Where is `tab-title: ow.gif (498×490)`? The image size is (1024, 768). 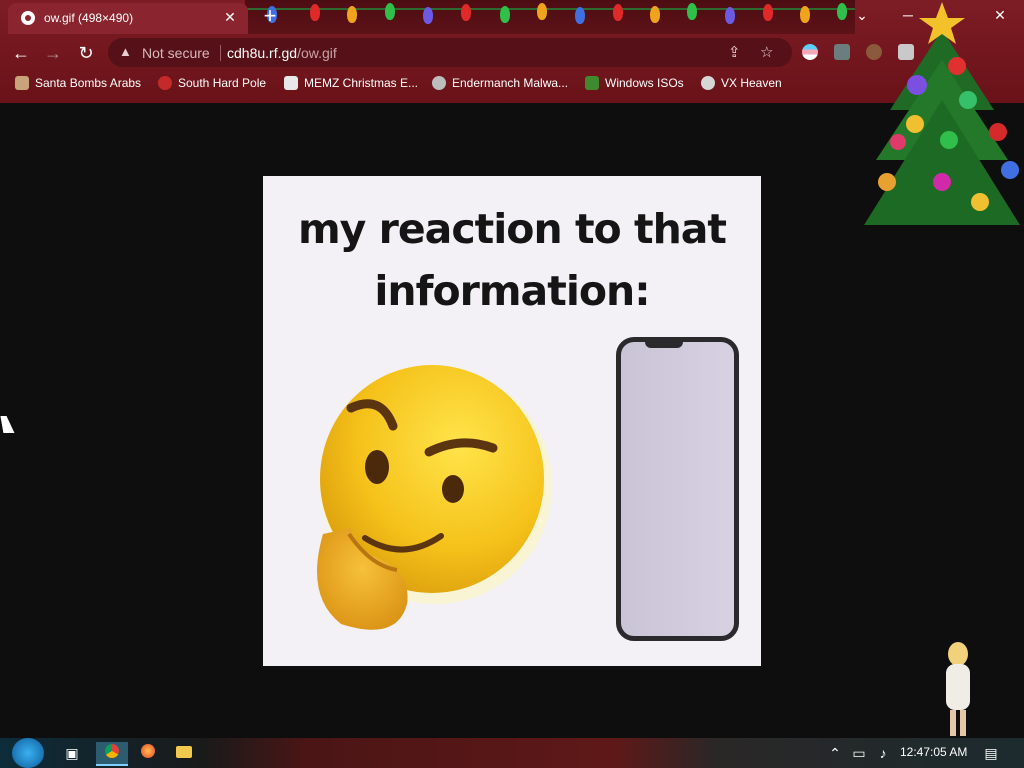
tab-title: ow.gif (498×490) is located at coordinates (89, 18).